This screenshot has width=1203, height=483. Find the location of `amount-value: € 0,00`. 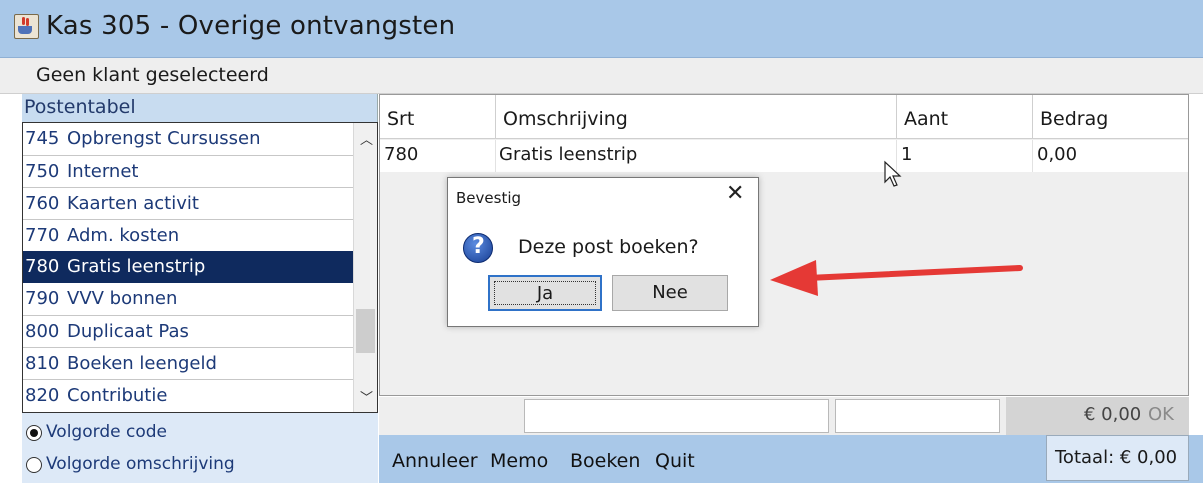

amount-value: € 0,00 is located at coordinates (1113, 414).